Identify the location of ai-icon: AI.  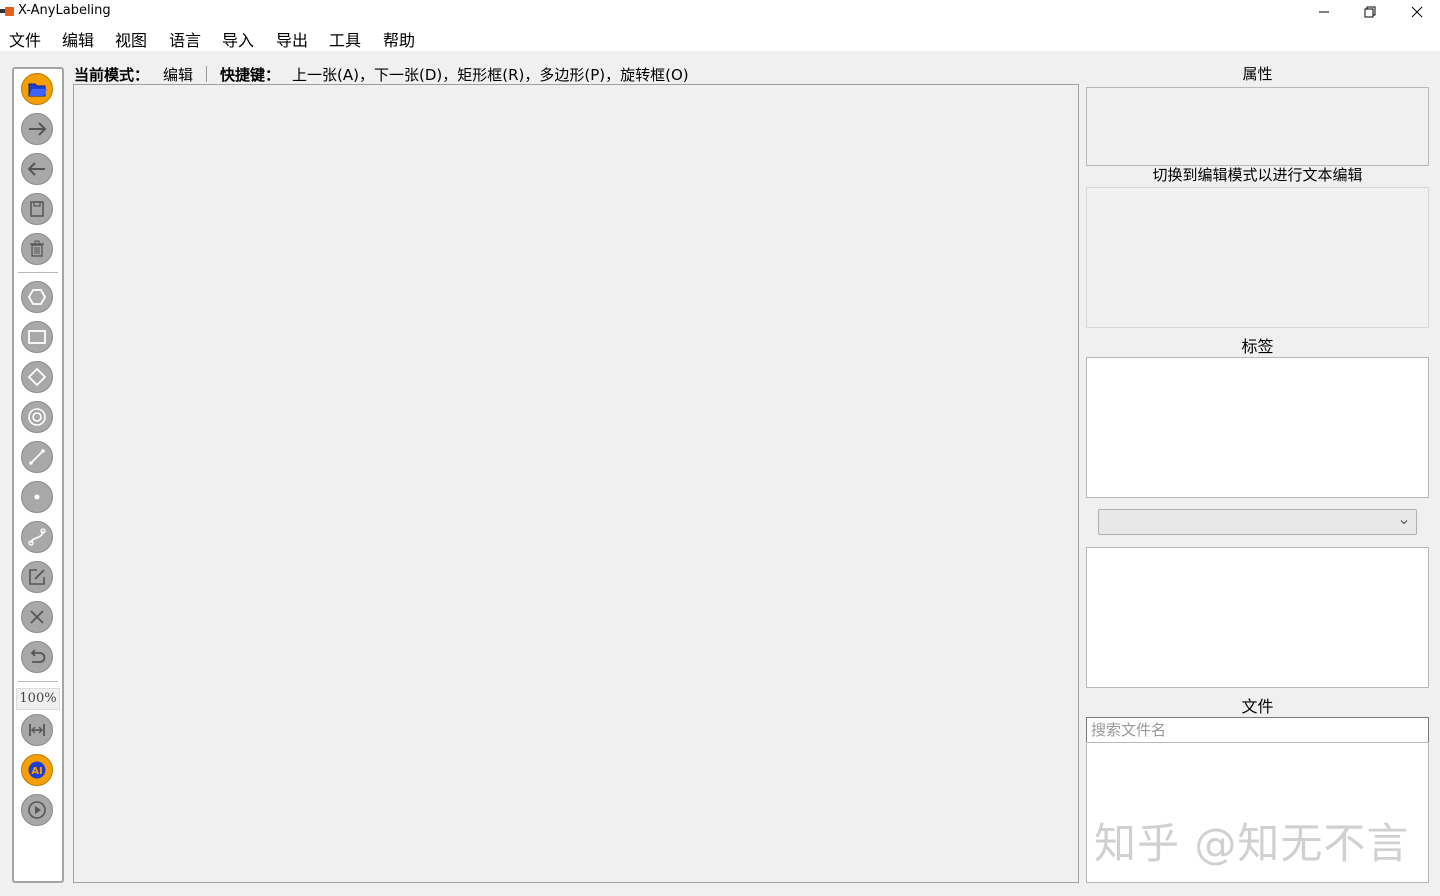
(37, 770).